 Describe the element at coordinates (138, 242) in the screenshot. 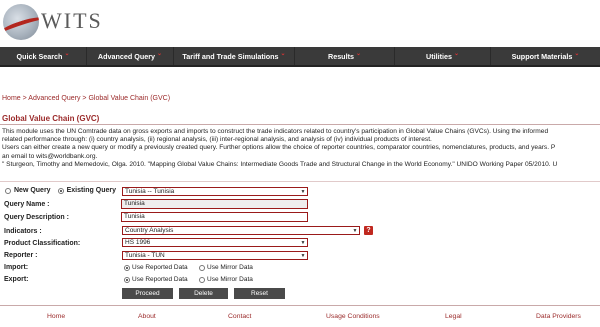

I see `product-classification-value: HS 1996` at that location.